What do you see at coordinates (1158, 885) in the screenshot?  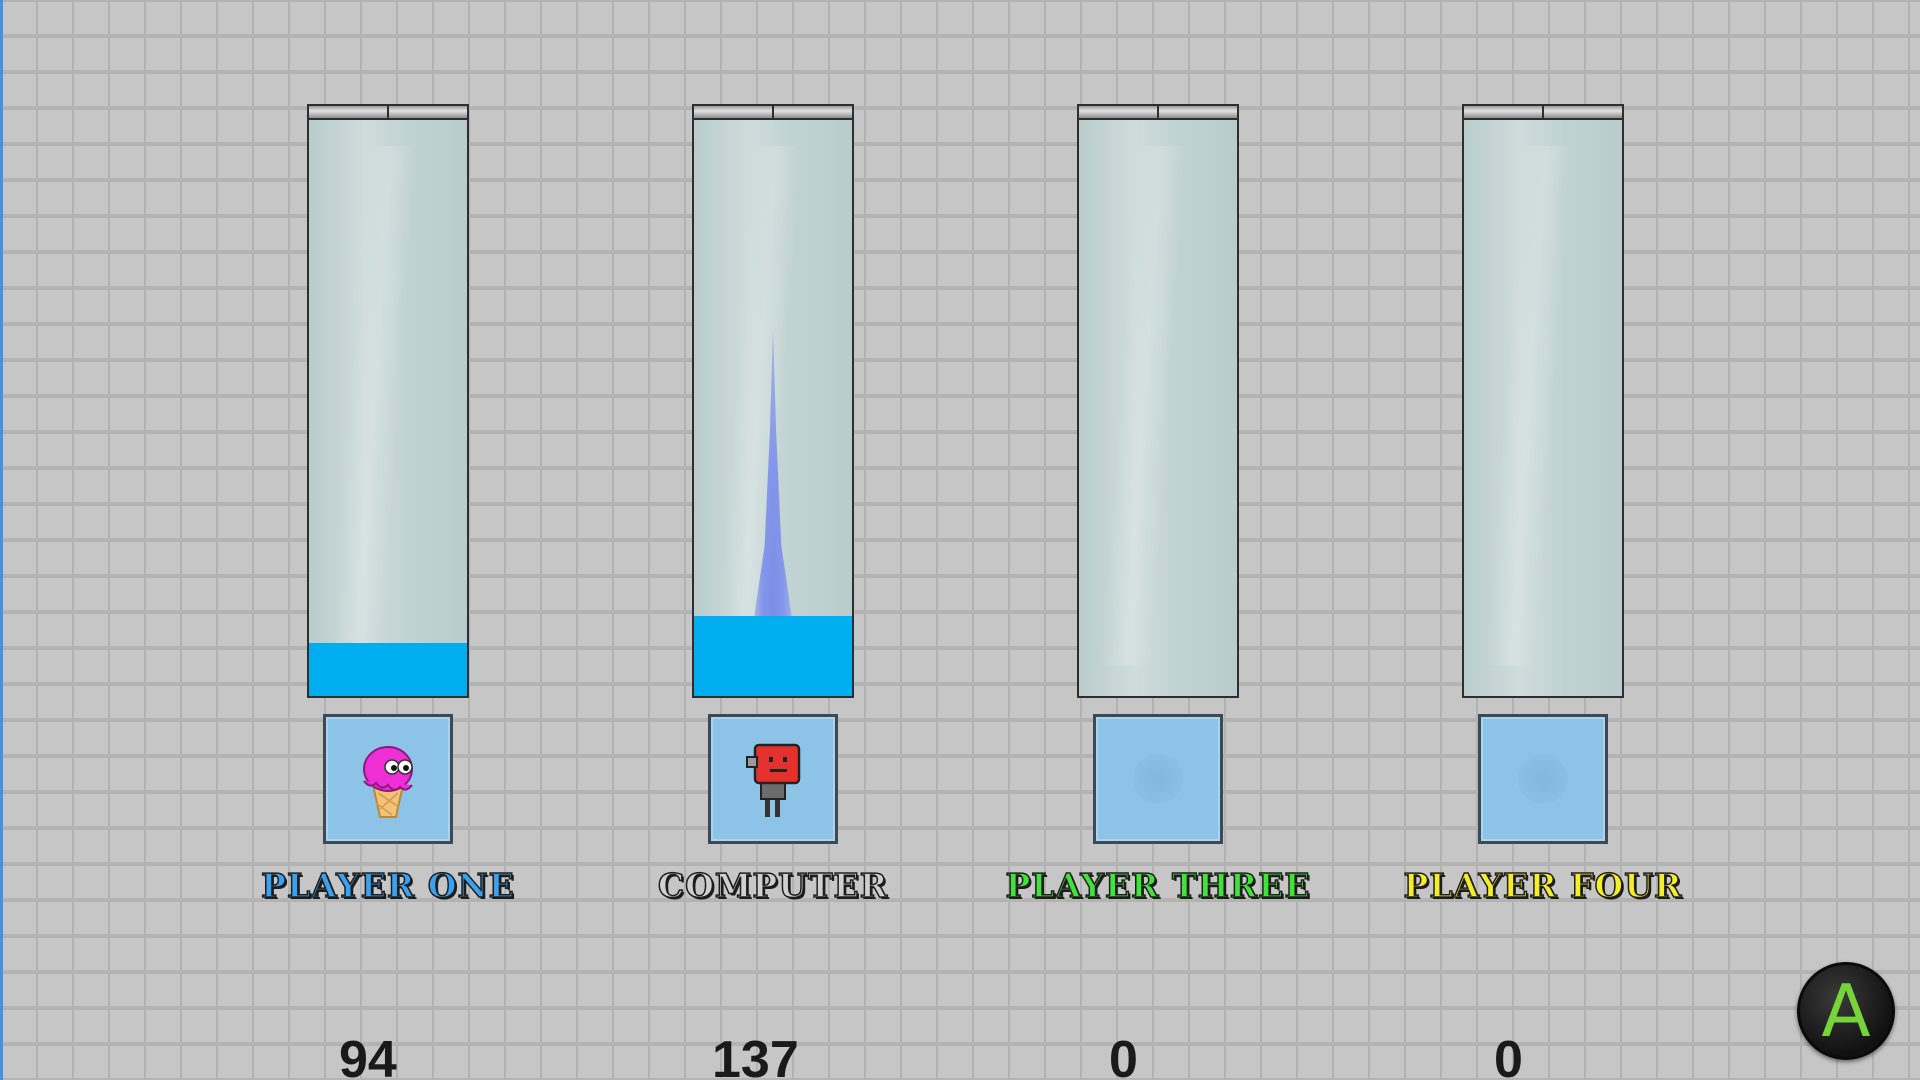 I see `player-name: PLAYER THREE` at bounding box center [1158, 885].